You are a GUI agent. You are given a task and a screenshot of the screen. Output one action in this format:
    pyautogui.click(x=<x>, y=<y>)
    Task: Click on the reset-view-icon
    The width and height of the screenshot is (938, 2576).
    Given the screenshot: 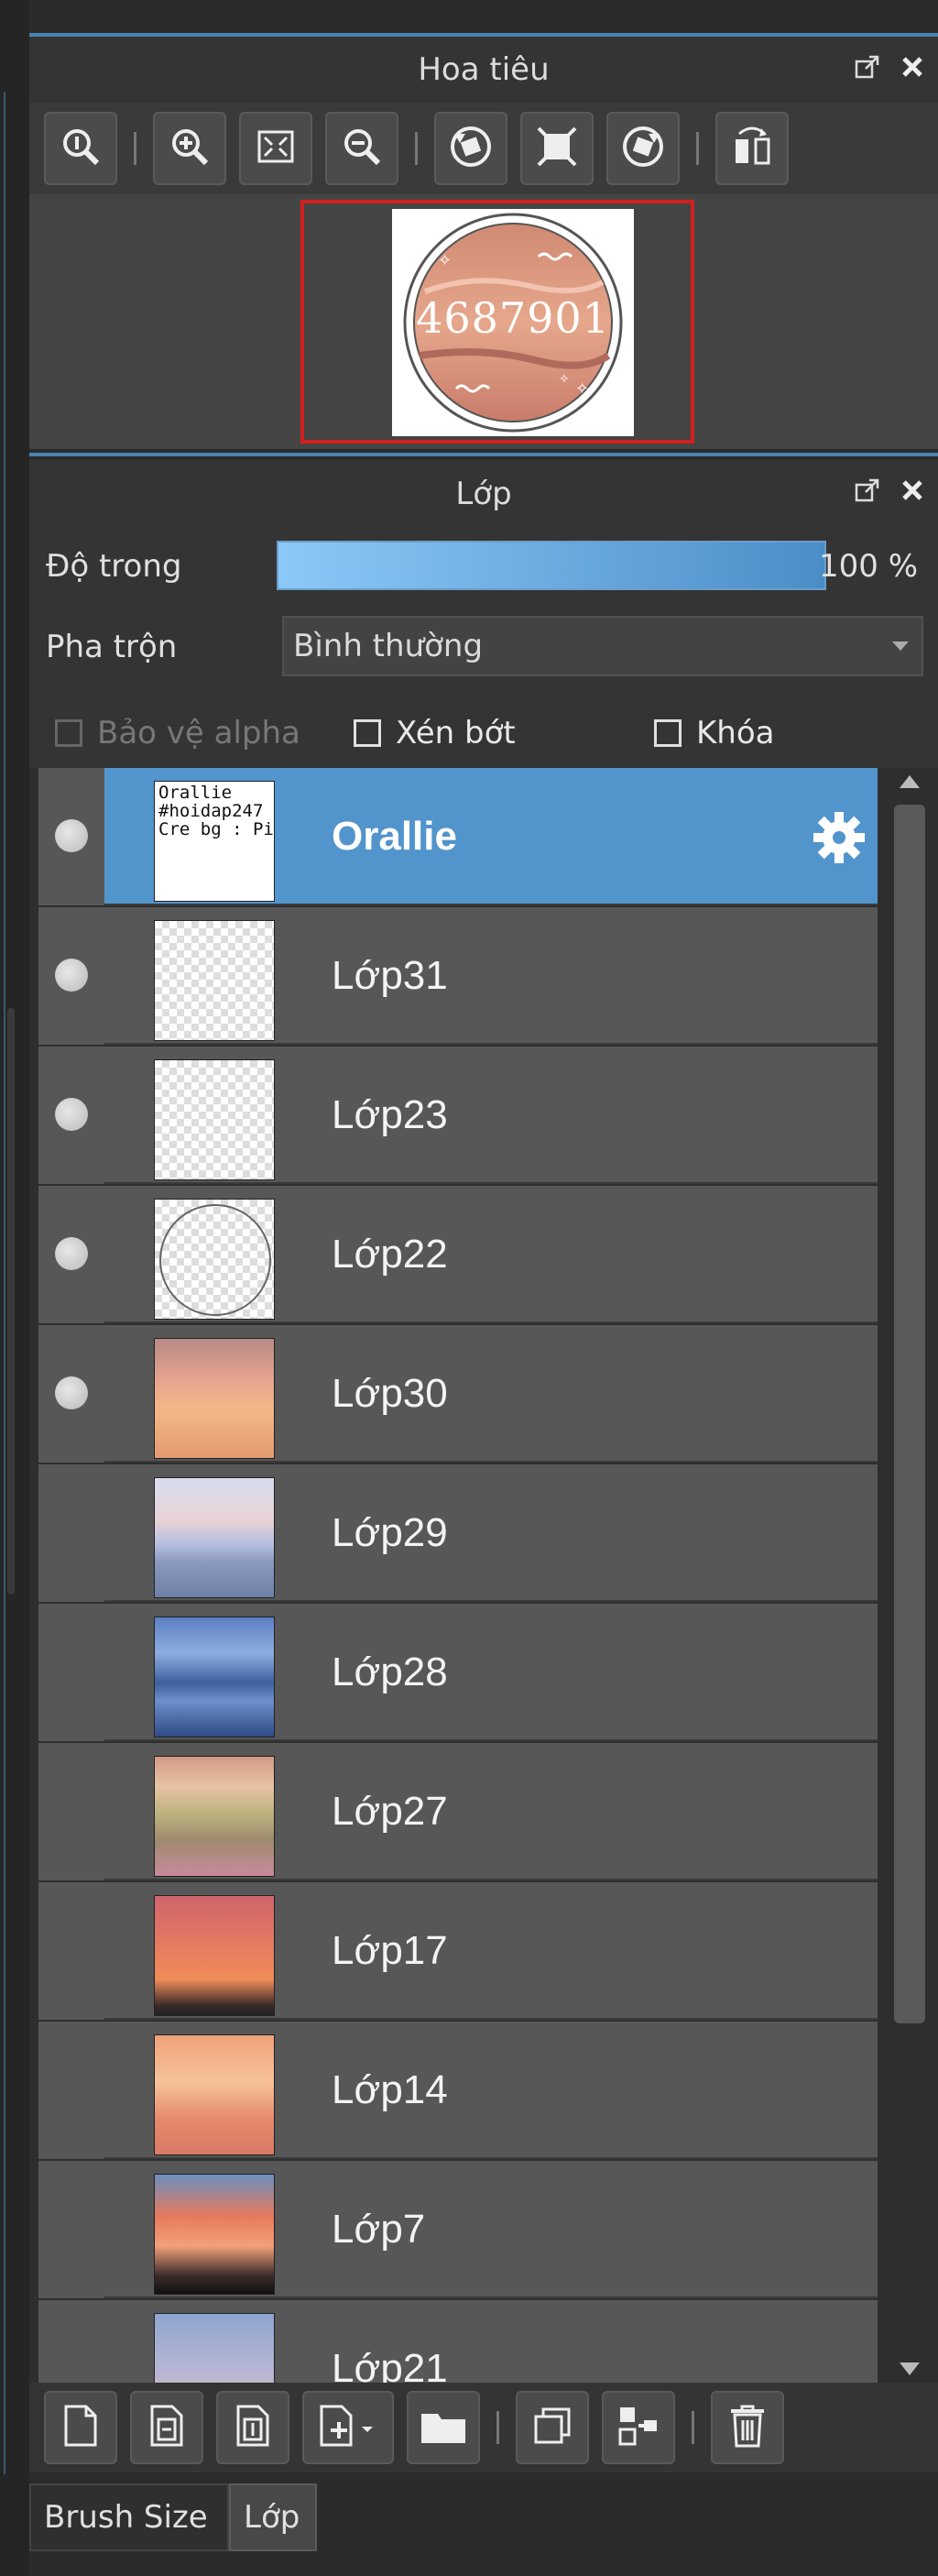 What is the action you would take?
    pyautogui.click(x=557, y=148)
    